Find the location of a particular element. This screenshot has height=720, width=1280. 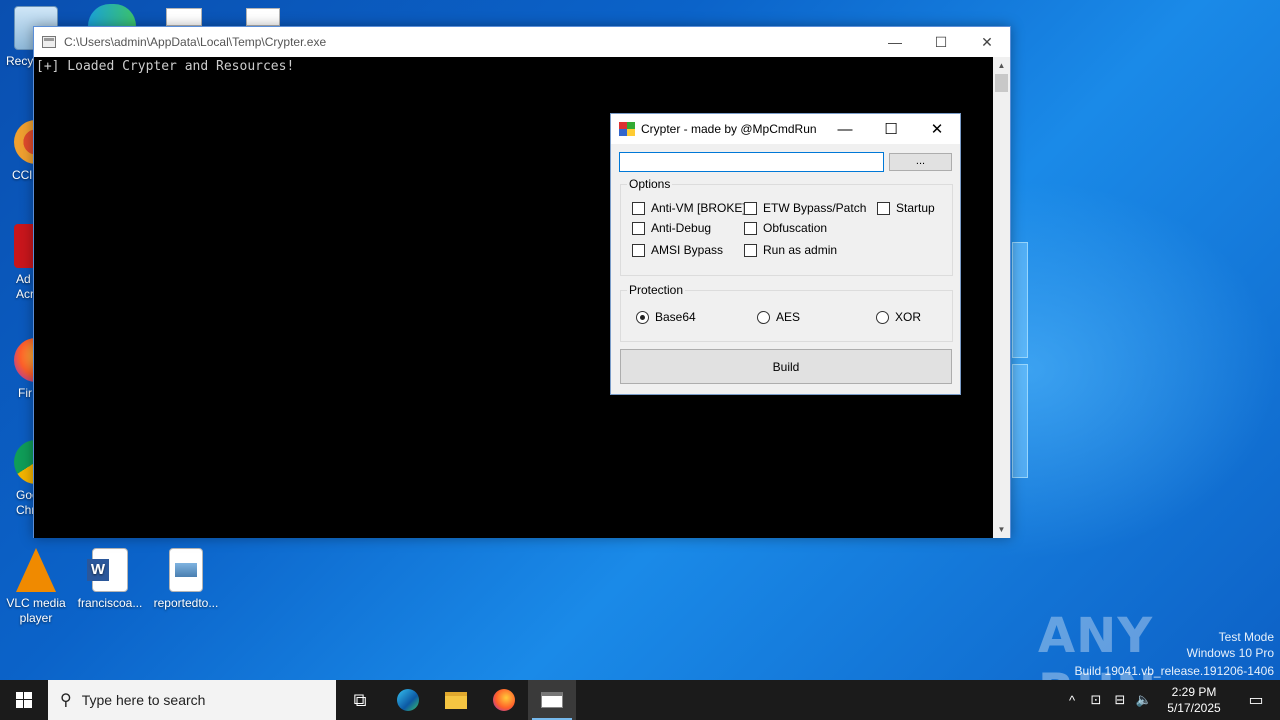

windows-logo-icon is located at coordinates (24, 700).